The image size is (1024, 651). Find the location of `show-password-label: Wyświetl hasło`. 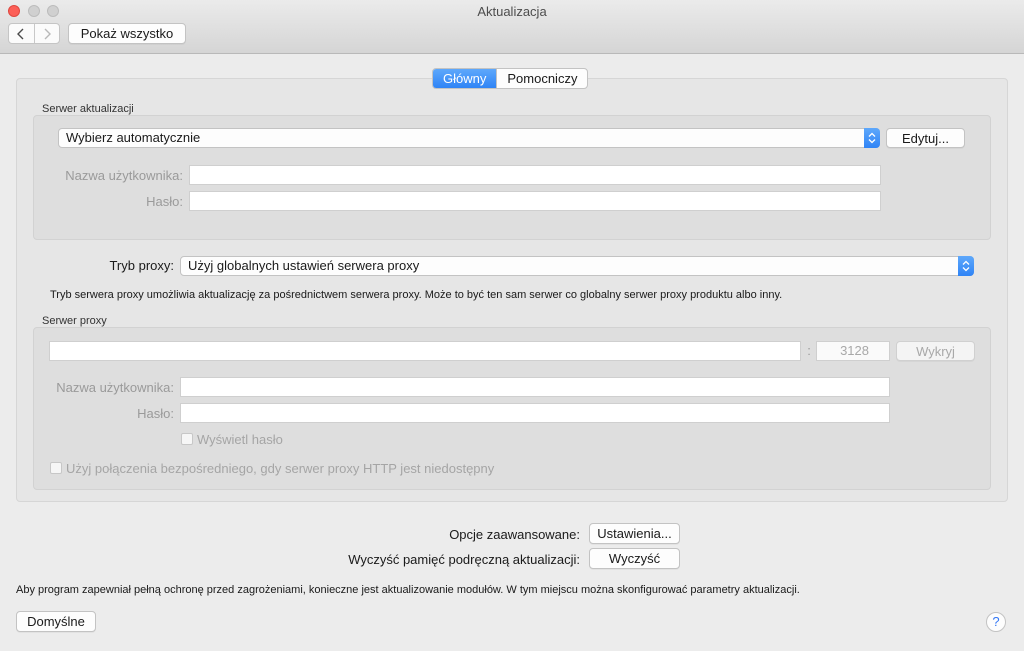

show-password-label: Wyświetl hasło is located at coordinates (240, 439).